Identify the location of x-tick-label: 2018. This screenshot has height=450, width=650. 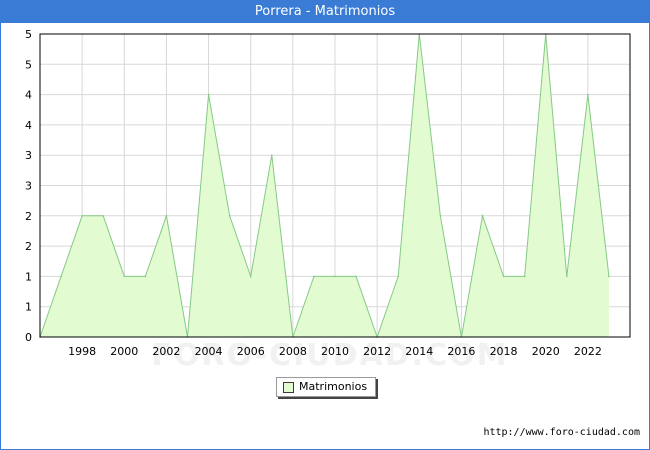
(504, 351).